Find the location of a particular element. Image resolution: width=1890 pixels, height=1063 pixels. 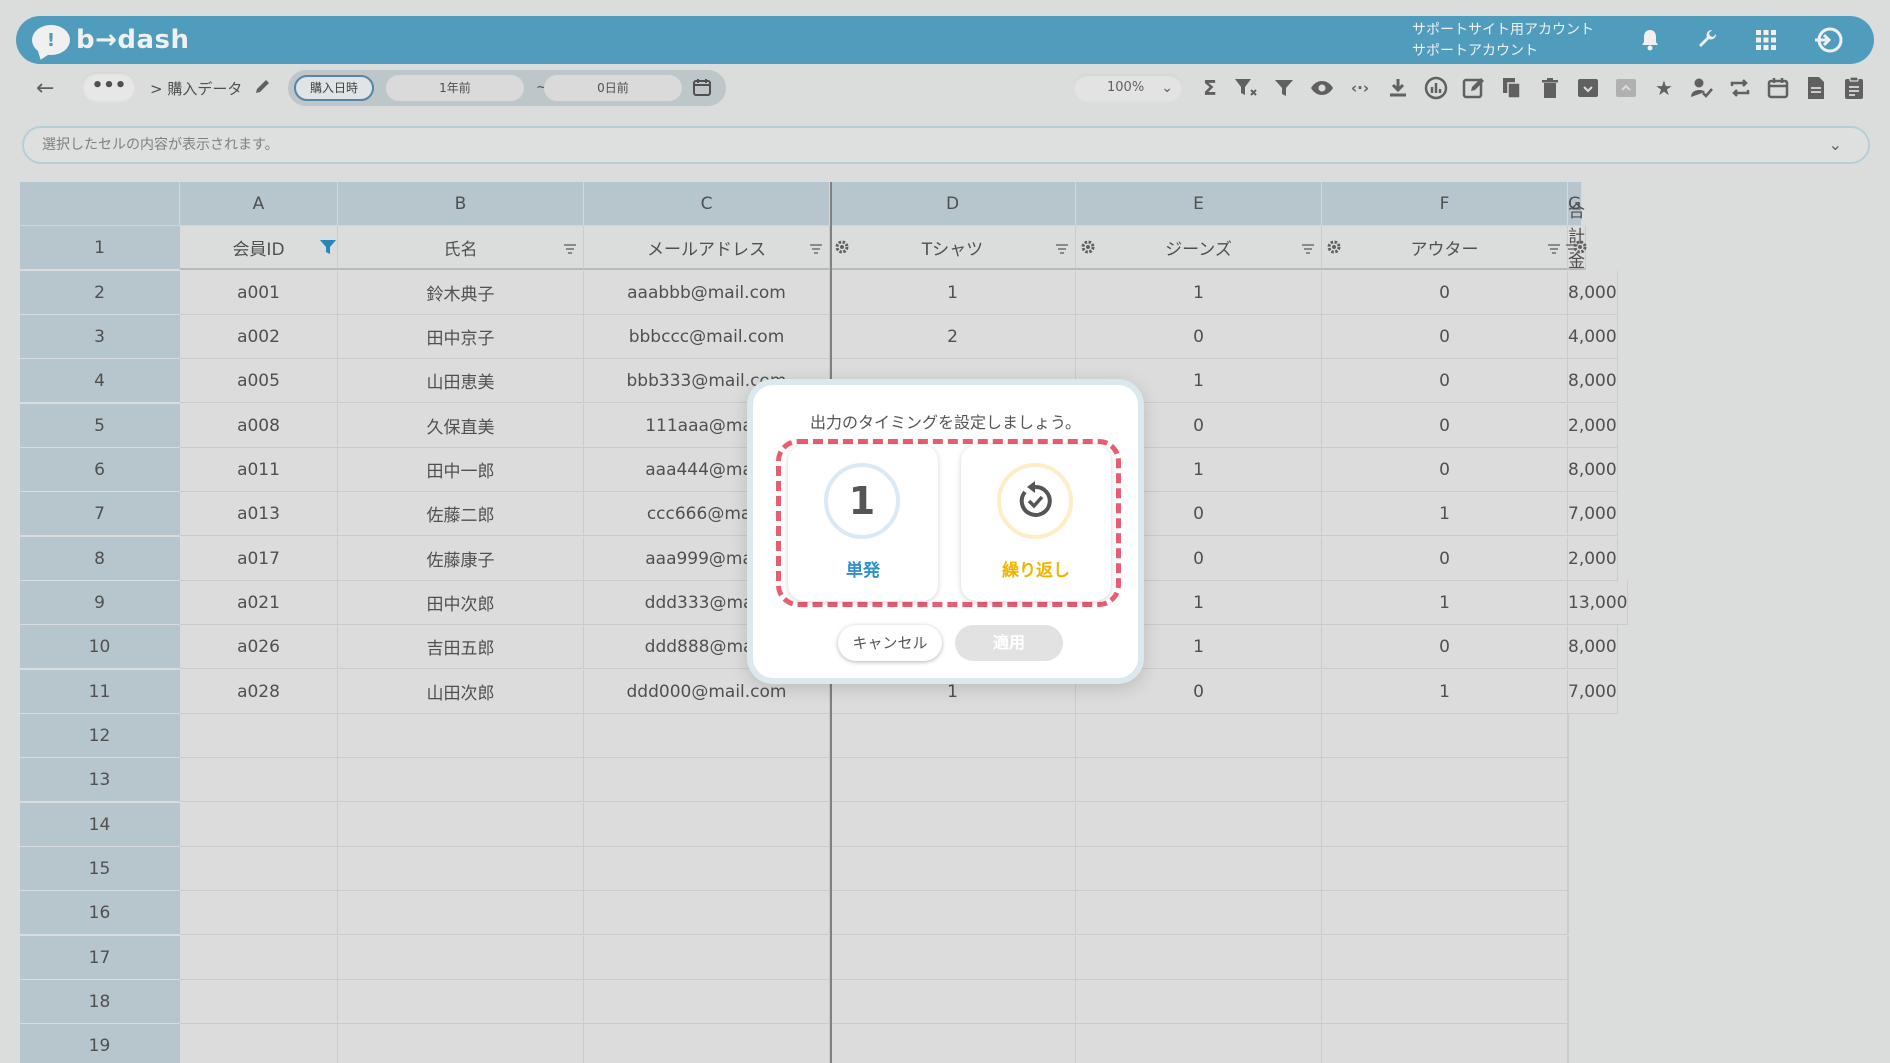

single-option-card: 1 単発 is located at coordinates (863, 523).